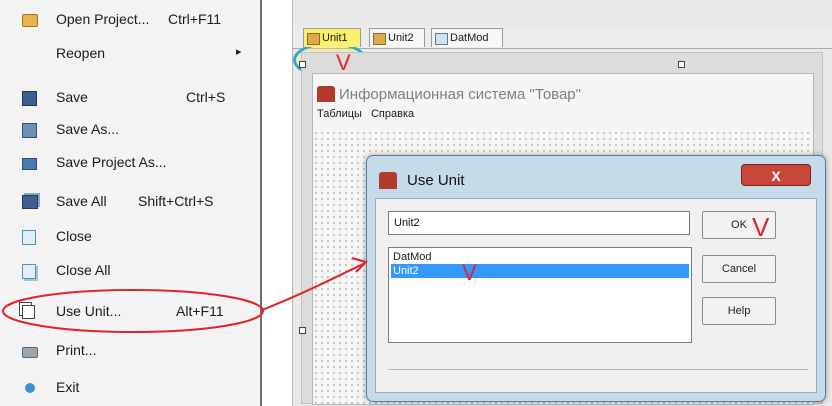 Image resolution: width=832 pixels, height=406 pixels. Describe the element at coordinates (176, 201) in the screenshot. I see `menu-item-shortcut: Shift+Ctrl+S` at that location.